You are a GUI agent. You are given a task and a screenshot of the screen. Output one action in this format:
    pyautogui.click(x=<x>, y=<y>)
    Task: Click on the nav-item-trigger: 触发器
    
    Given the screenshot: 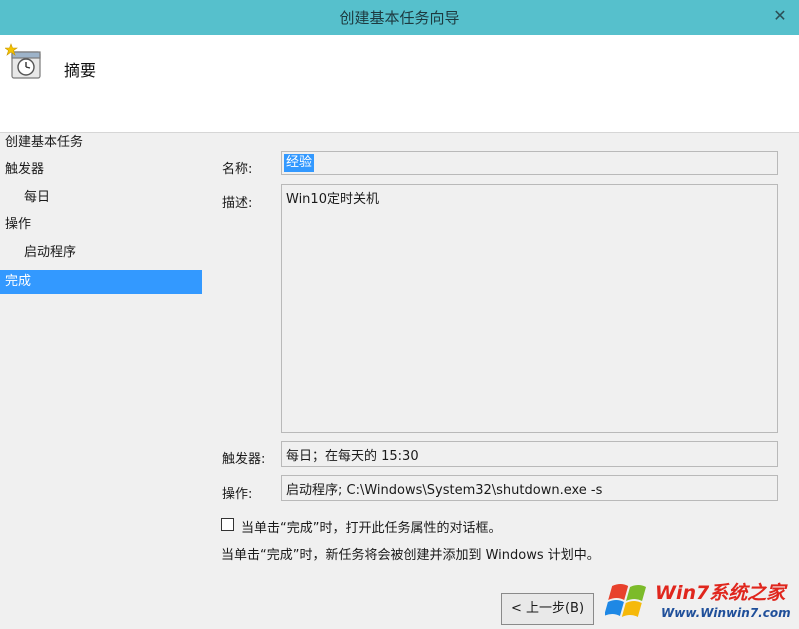 What is the action you would take?
    pyautogui.click(x=100, y=170)
    